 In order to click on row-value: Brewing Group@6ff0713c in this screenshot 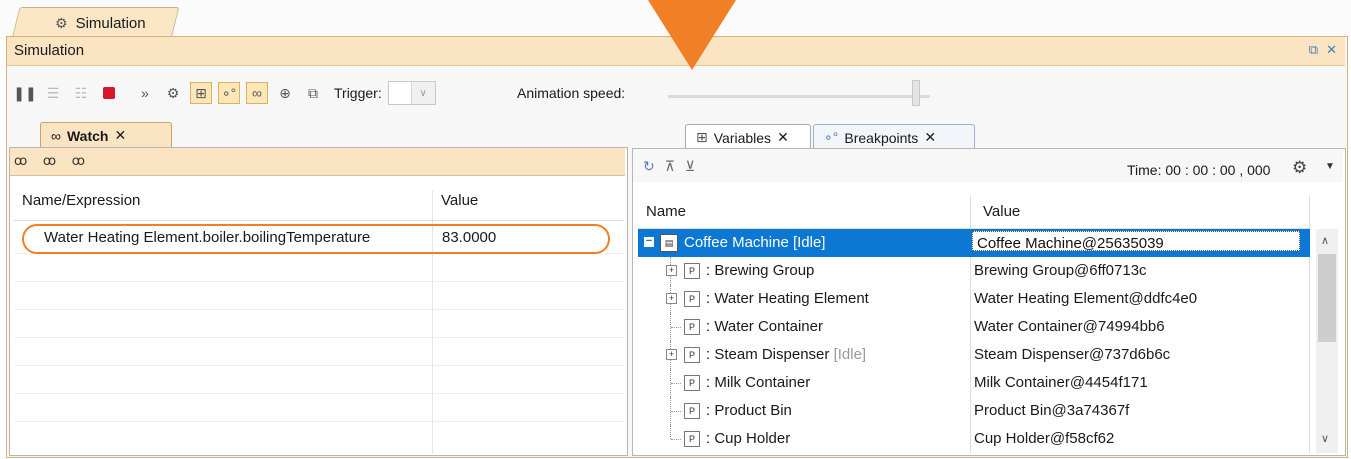, I will do `click(1060, 270)`.